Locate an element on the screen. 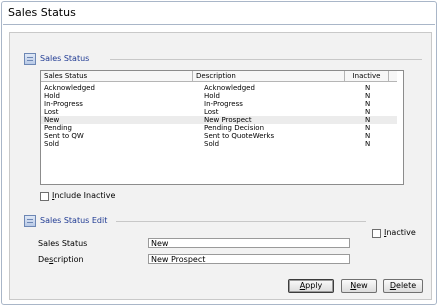 The height and width of the screenshot is (306, 438). cell-description: Hold is located at coordinates (212, 96).